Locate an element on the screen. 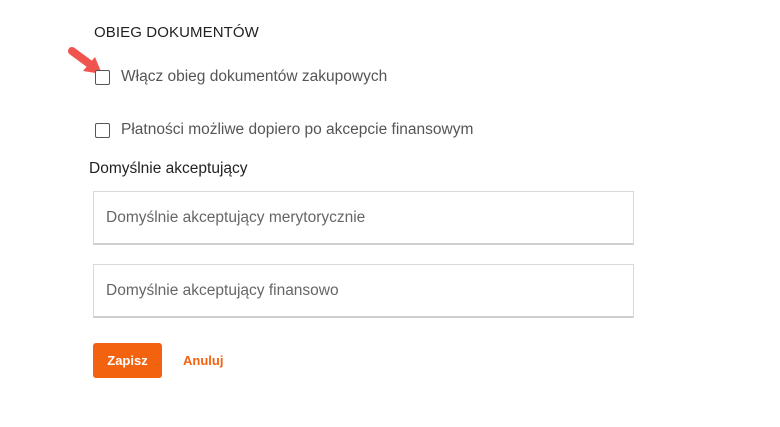  cancel-link: Anuluj is located at coordinates (203, 360).